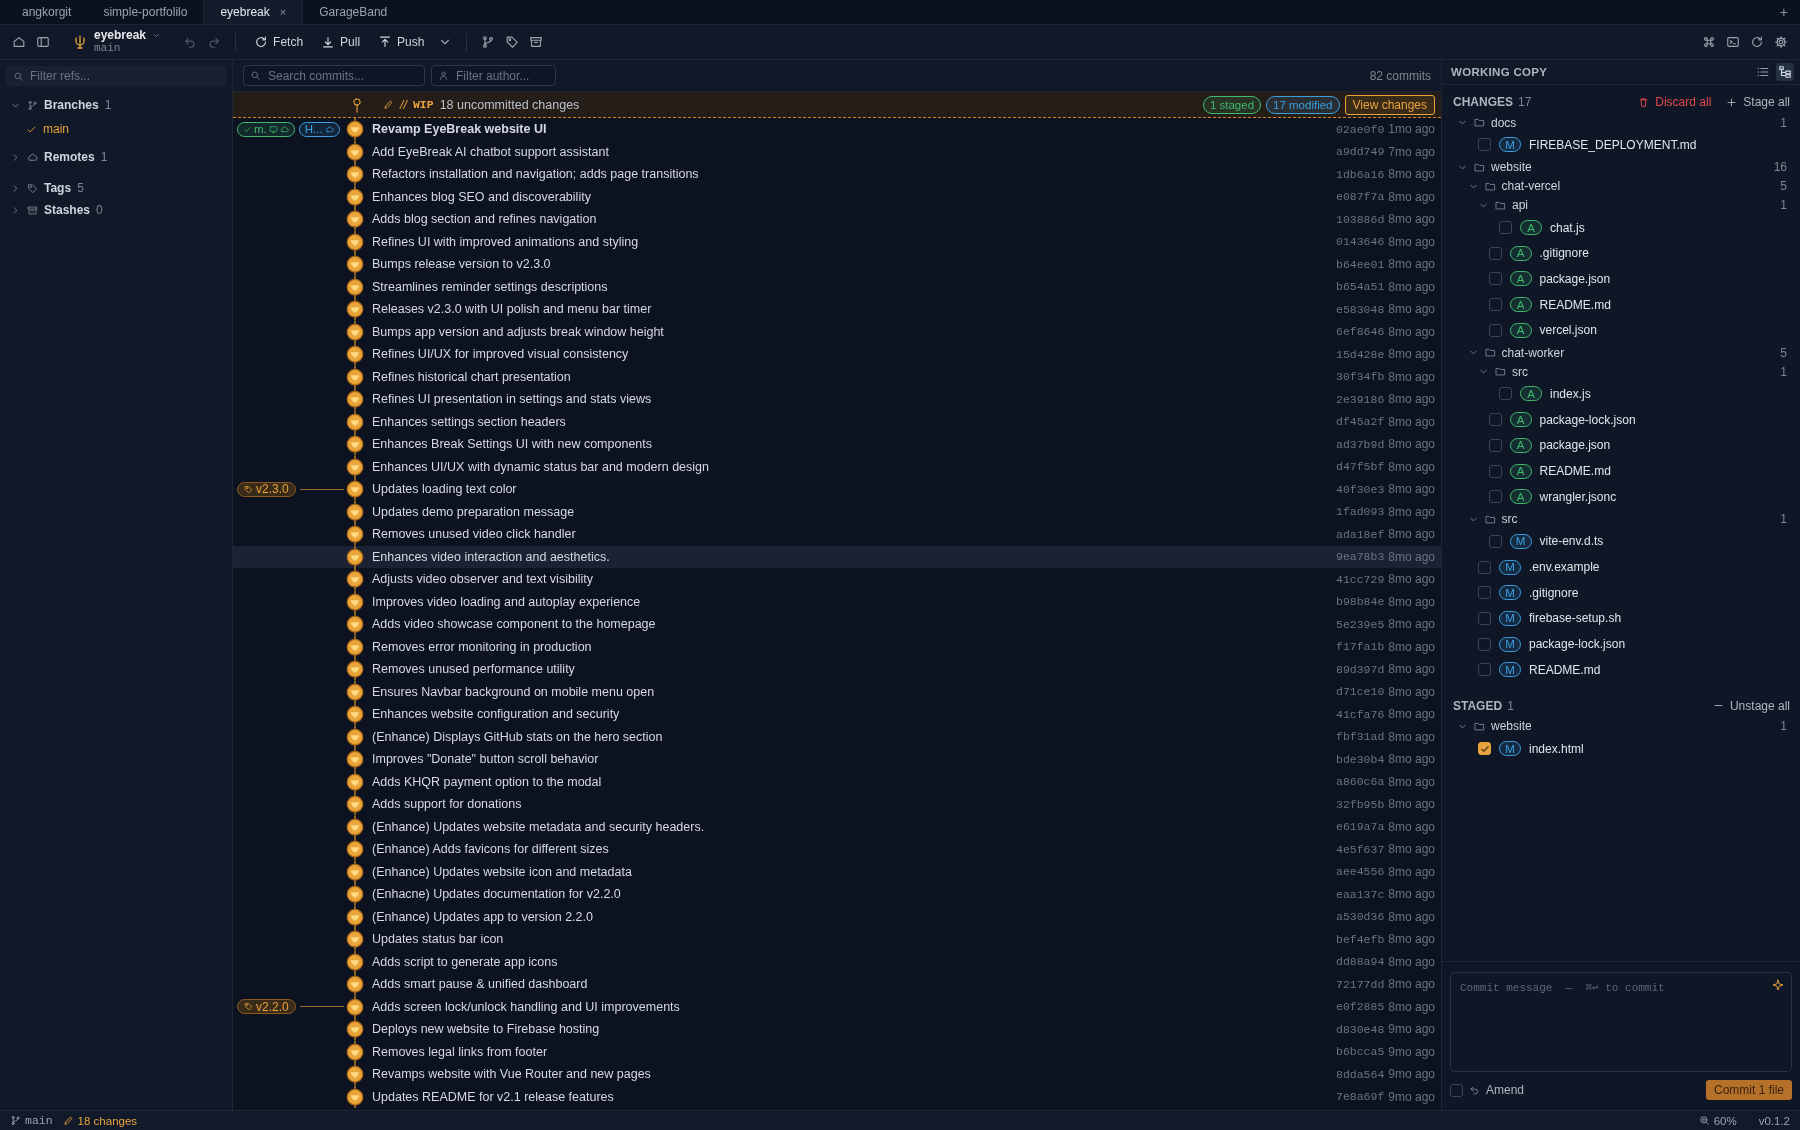 This screenshot has width=1800, height=1130. Describe the element at coordinates (401, 42) in the screenshot. I see `toolbar-button: Push` at that location.